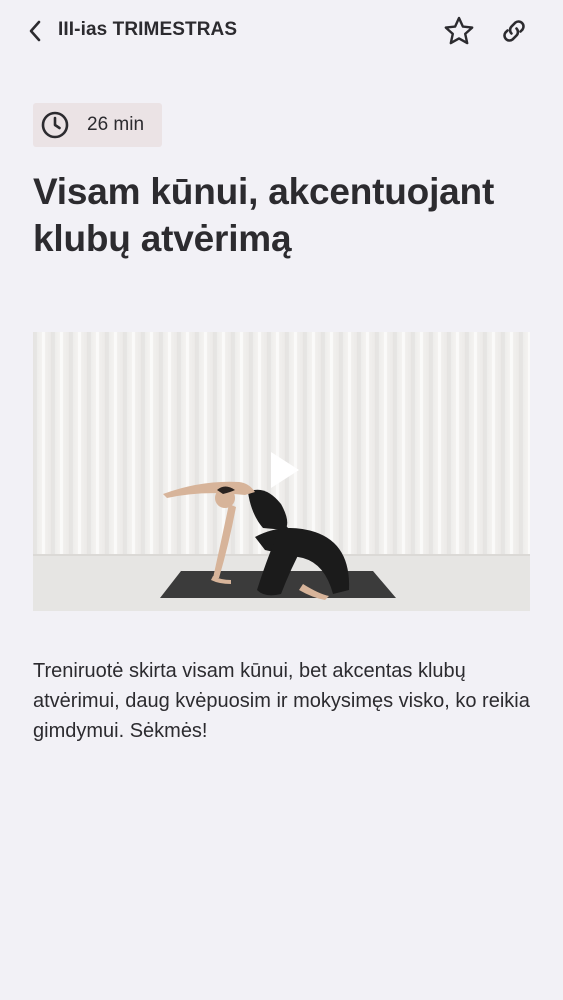  I want to click on favorite-button, so click(459, 31).